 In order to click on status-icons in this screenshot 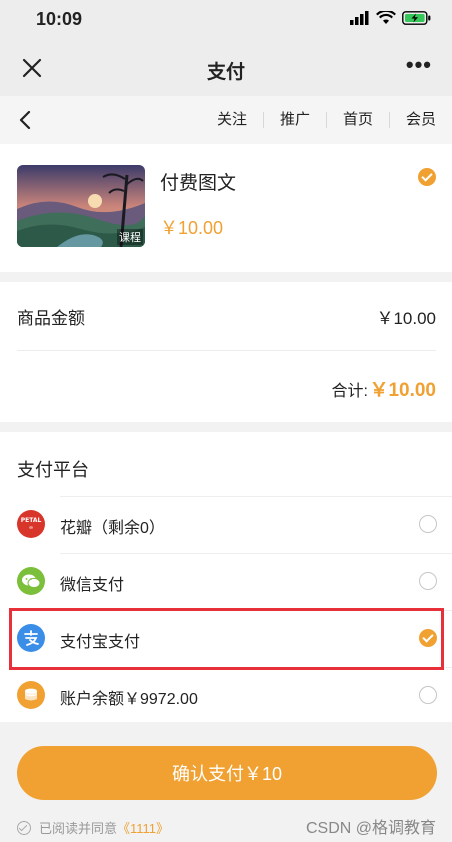, I will do `click(391, 18)`.